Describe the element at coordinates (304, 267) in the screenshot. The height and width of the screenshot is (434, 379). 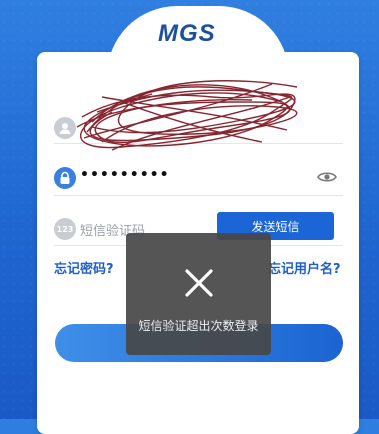
I see `forgot-username-link: 忘记用户名?` at that location.